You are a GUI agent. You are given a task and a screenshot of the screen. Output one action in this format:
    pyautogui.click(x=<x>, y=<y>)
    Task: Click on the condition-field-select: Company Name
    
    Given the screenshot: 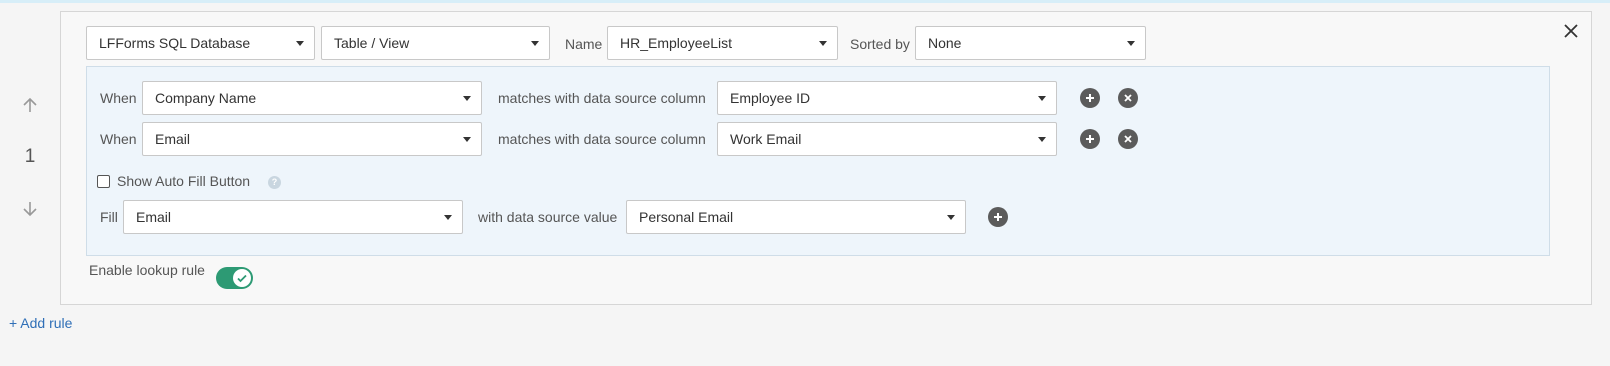 What is the action you would take?
    pyautogui.click(x=312, y=98)
    